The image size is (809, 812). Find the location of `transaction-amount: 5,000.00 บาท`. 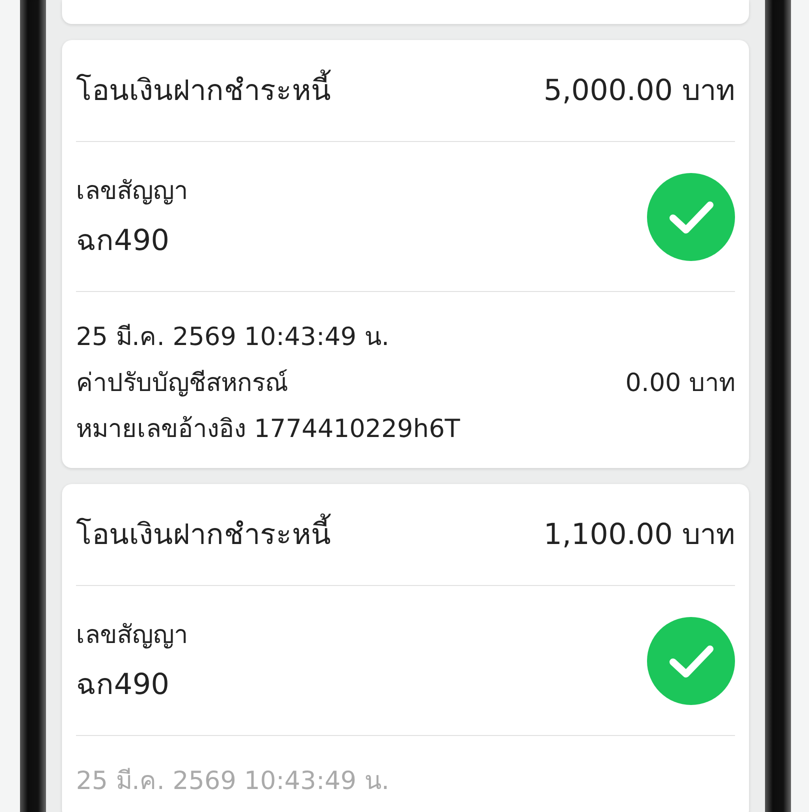

transaction-amount: 5,000.00 บาท is located at coordinates (639, 90).